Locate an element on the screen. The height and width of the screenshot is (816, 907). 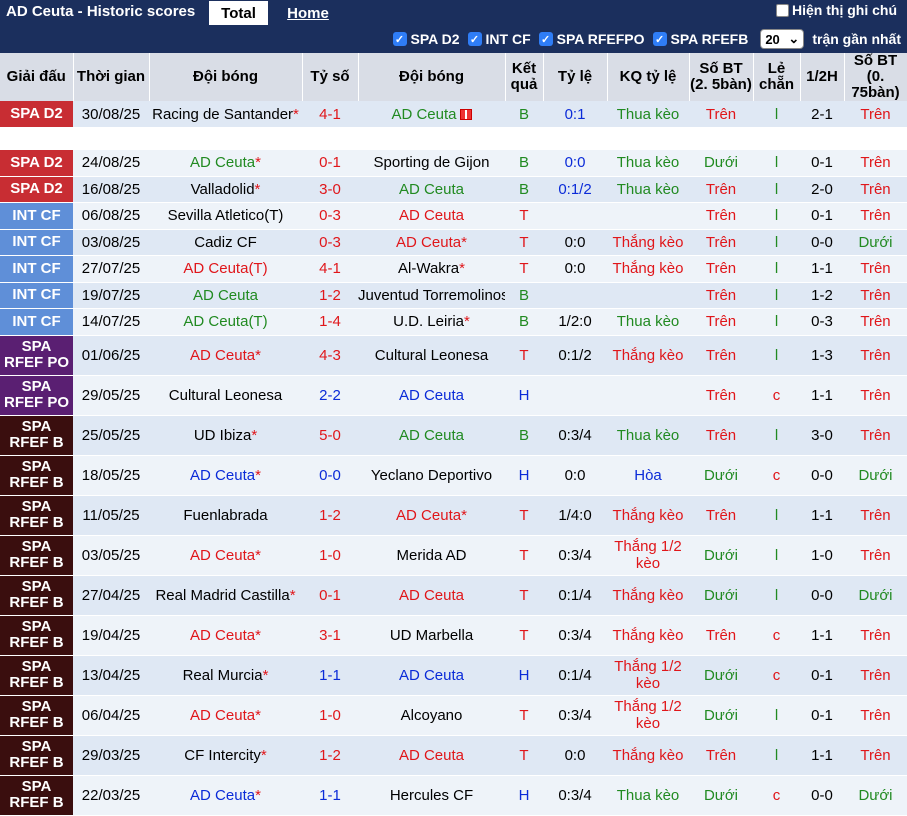
checkbox-icon is located at coordinates (782, 10).